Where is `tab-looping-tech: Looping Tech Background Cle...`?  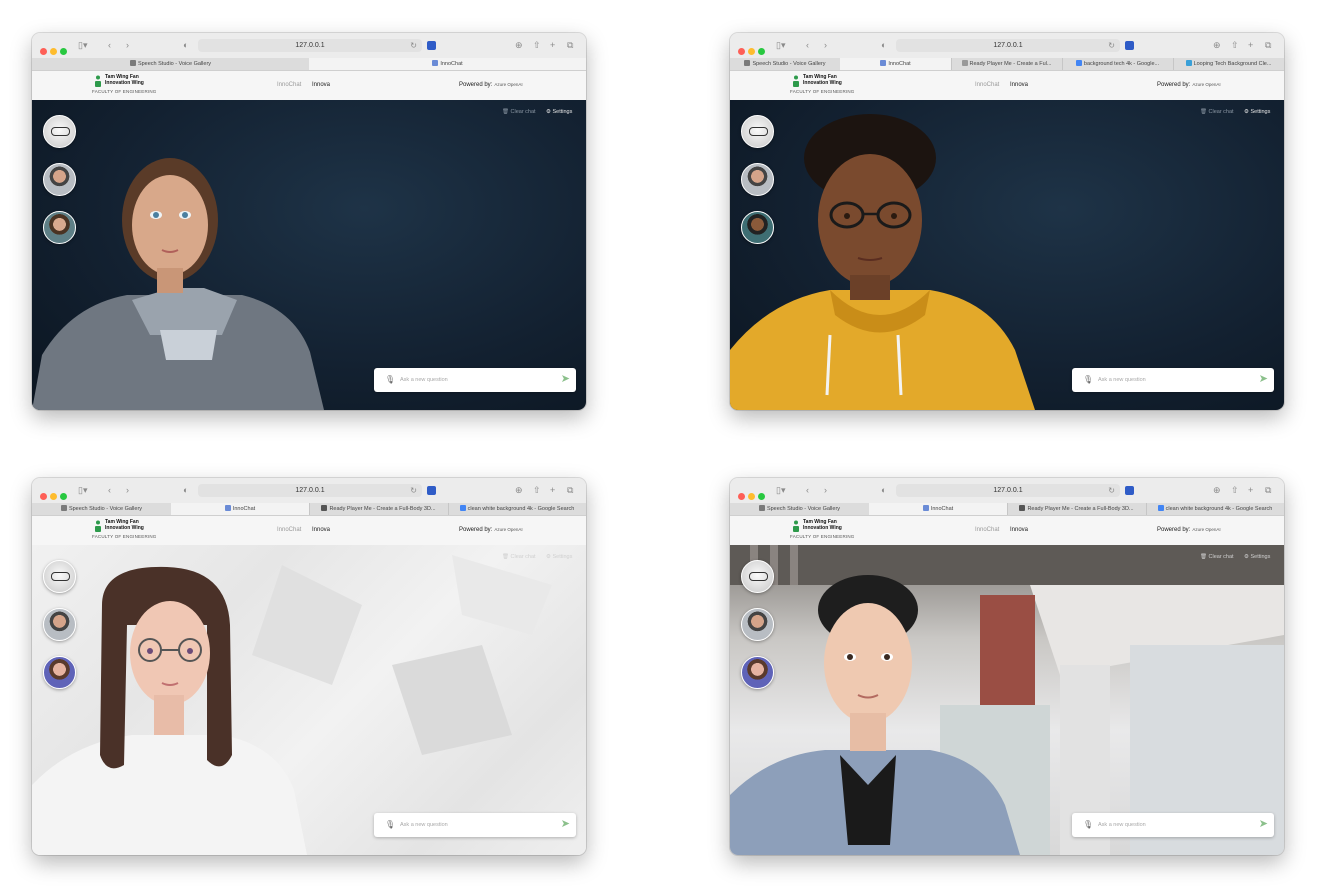 tab-looping-tech: Looping Tech Background Cle... is located at coordinates (1228, 64).